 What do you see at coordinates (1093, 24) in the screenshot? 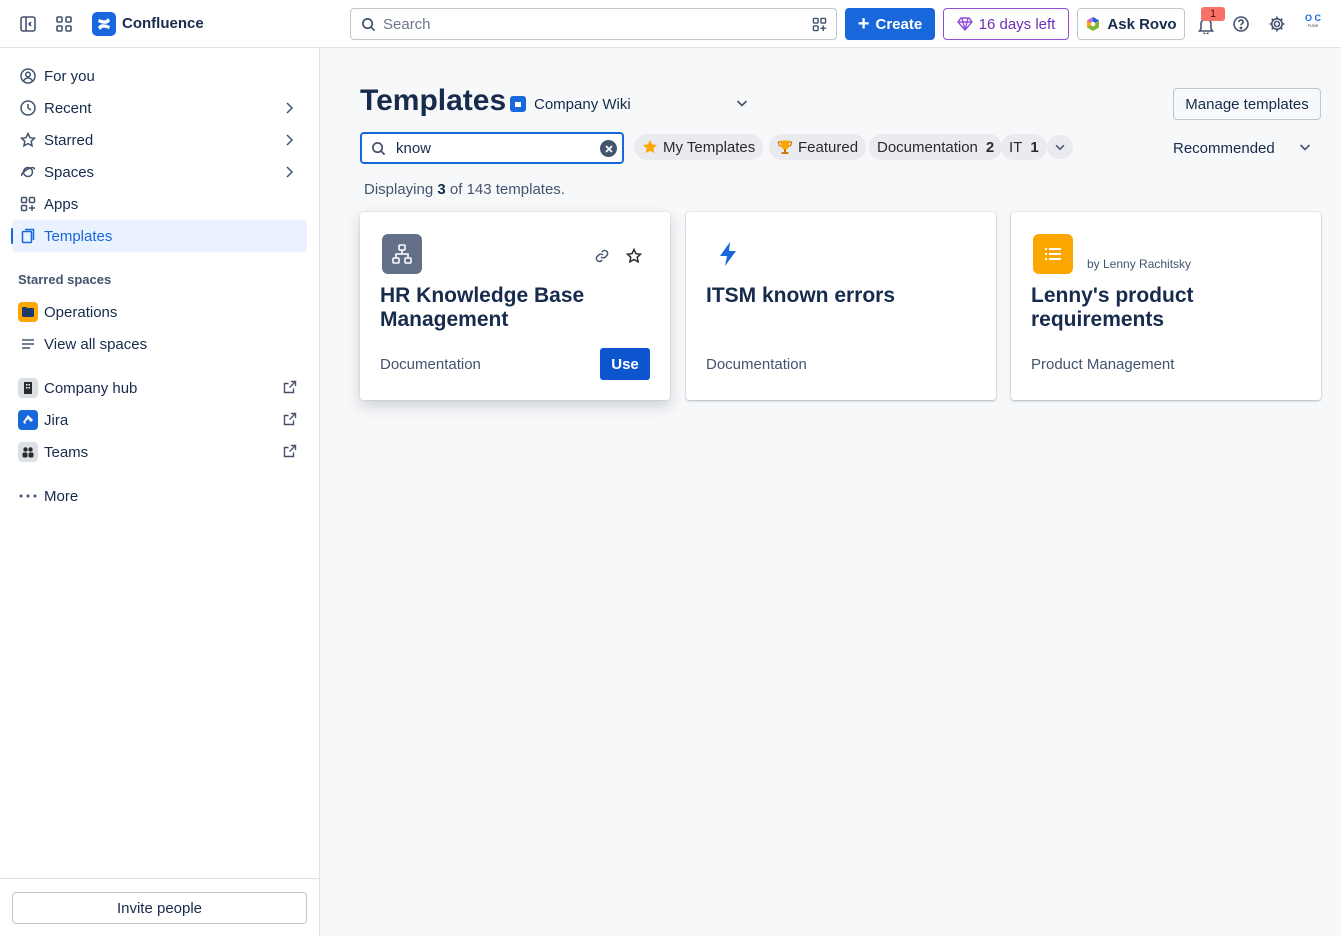
I see `rovo-icon` at bounding box center [1093, 24].